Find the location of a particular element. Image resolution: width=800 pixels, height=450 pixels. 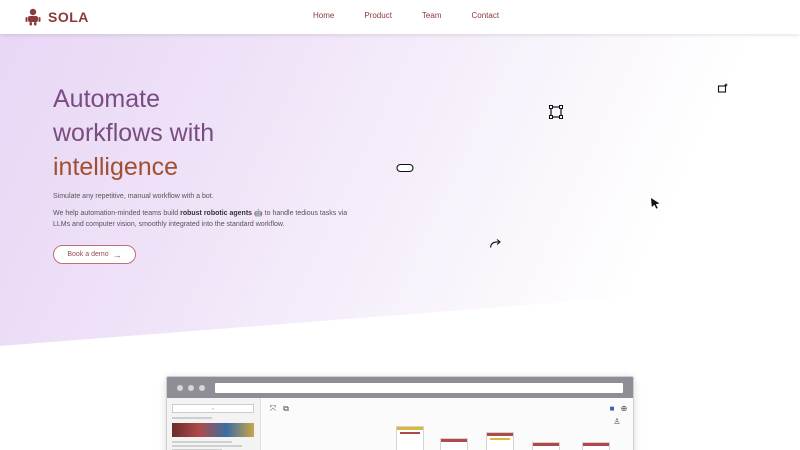

redo-arrow-icon is located at coordinates (495, 243).